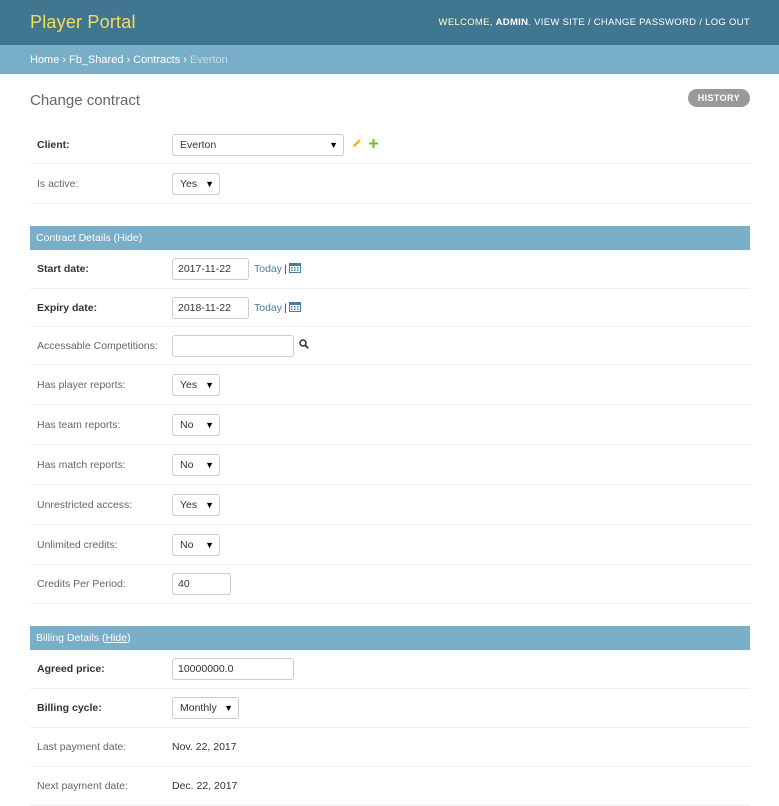  Describe the element at coordinates (390, 669) in the screenshot. I see `agreed-price-row: Agreed price: 10000000.0` at that location.